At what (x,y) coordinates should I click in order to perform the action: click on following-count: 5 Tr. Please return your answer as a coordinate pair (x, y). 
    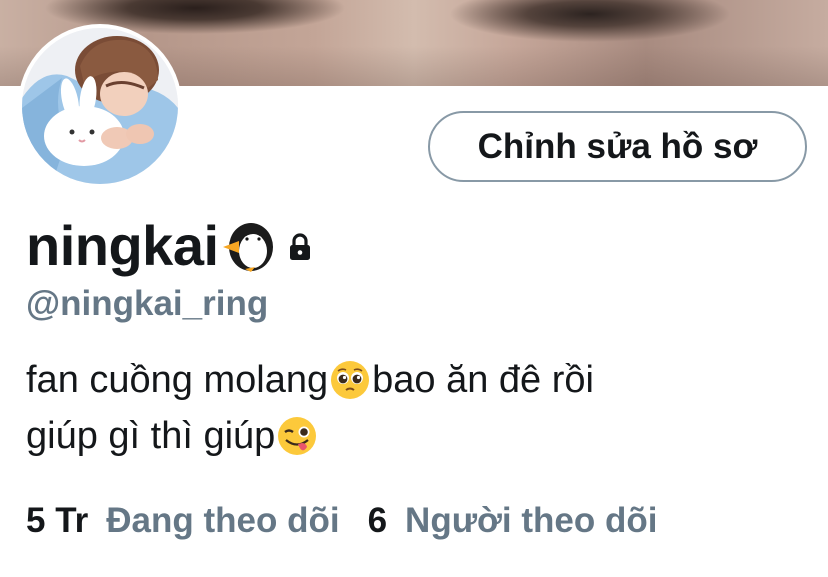
    Looking at the image, I should click on (57, 520).